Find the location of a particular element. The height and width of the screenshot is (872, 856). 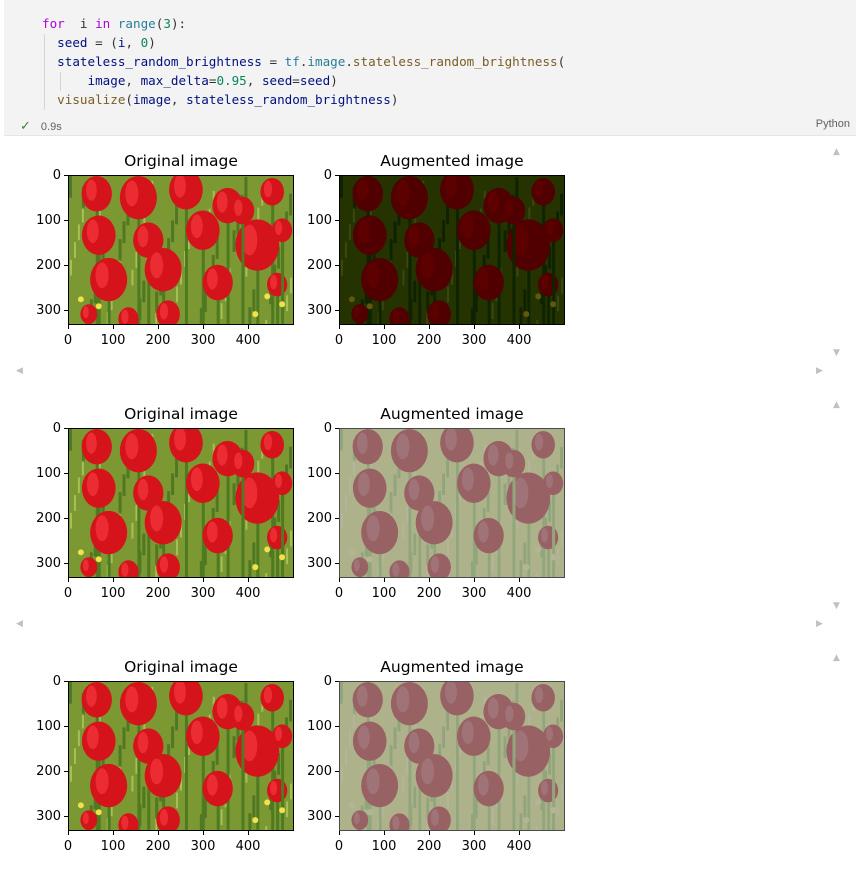

code-token: 3 is located at coordinates (167, 23).